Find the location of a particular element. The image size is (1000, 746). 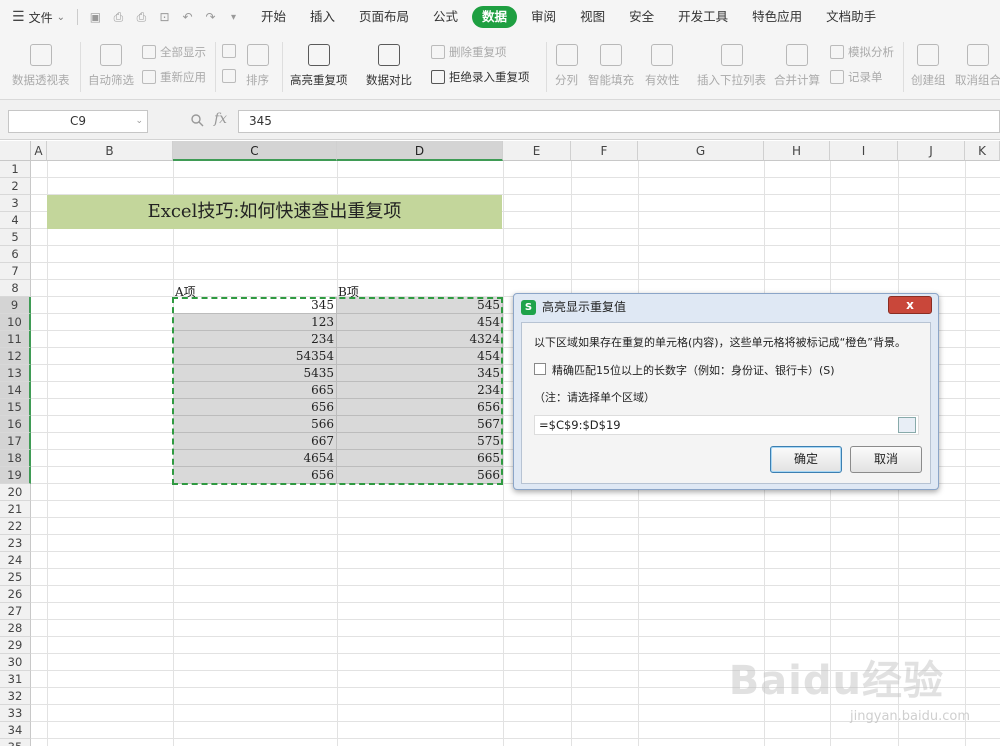

simulation-button: 模拟分析 is located at coordinates (862, 52).